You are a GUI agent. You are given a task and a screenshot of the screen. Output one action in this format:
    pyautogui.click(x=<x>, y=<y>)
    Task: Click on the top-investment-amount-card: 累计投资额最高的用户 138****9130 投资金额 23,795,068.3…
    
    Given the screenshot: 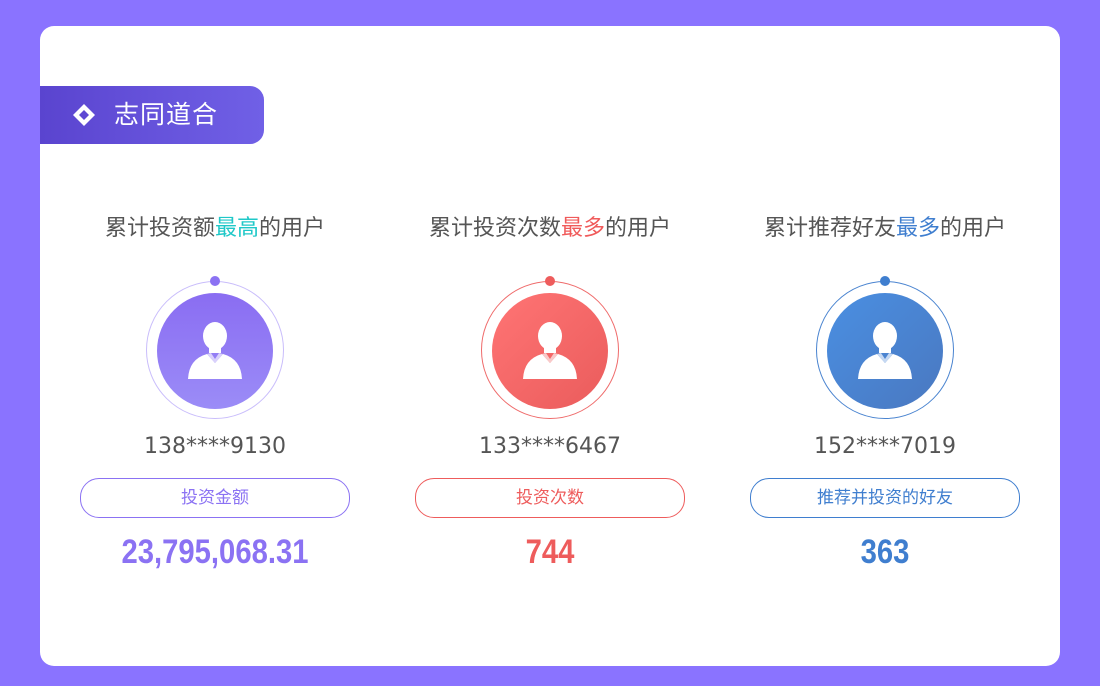 What is the action you would take?
    pyautogui.click(x=215, y=396)
    